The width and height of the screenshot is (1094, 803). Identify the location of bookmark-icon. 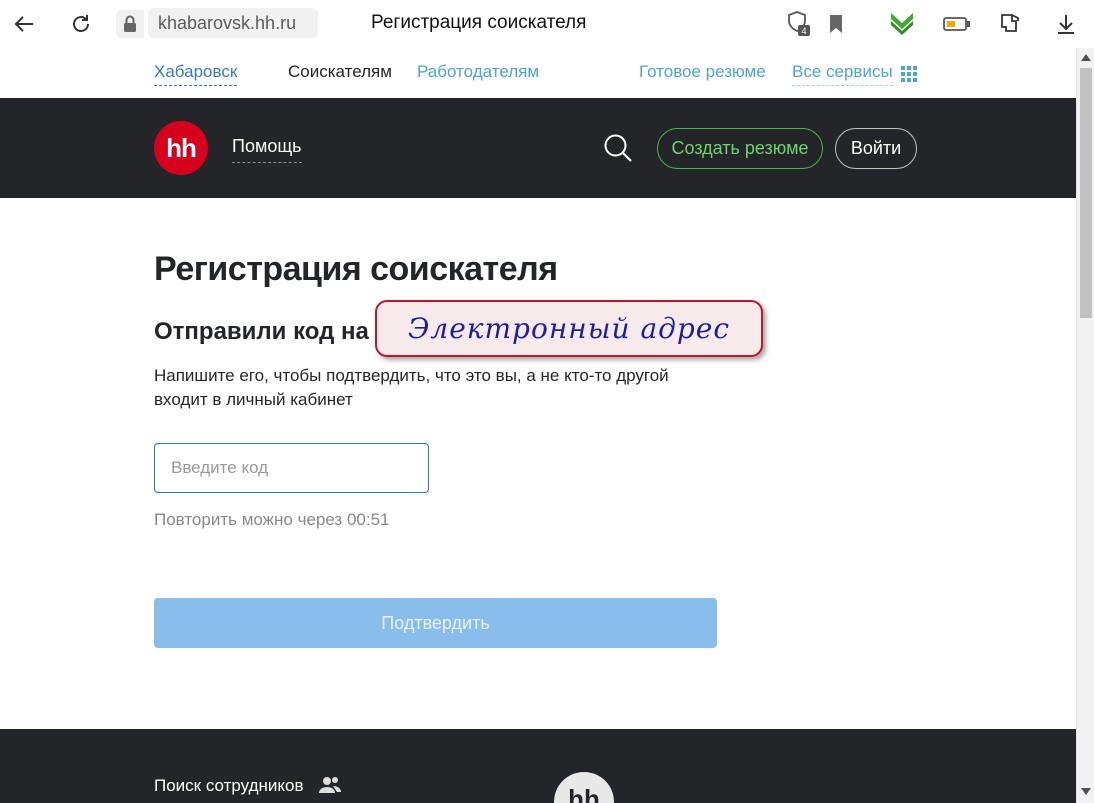
(836, 24).